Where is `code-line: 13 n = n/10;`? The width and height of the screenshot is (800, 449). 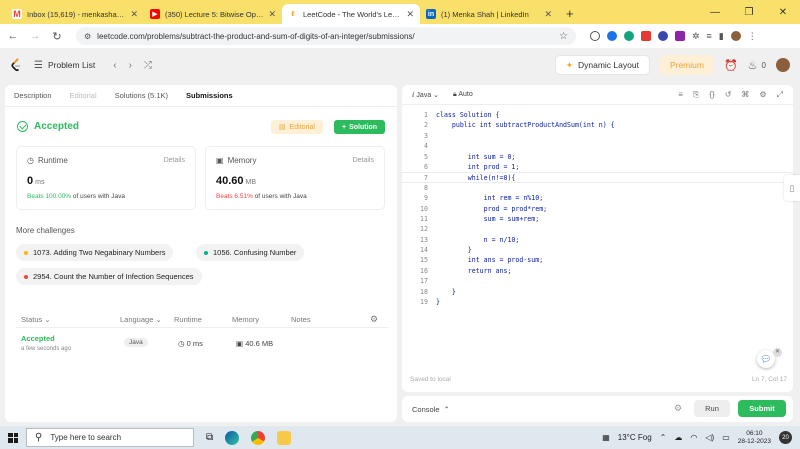
code-line: 13 n = n/10; is located at coordinates (597, 240).